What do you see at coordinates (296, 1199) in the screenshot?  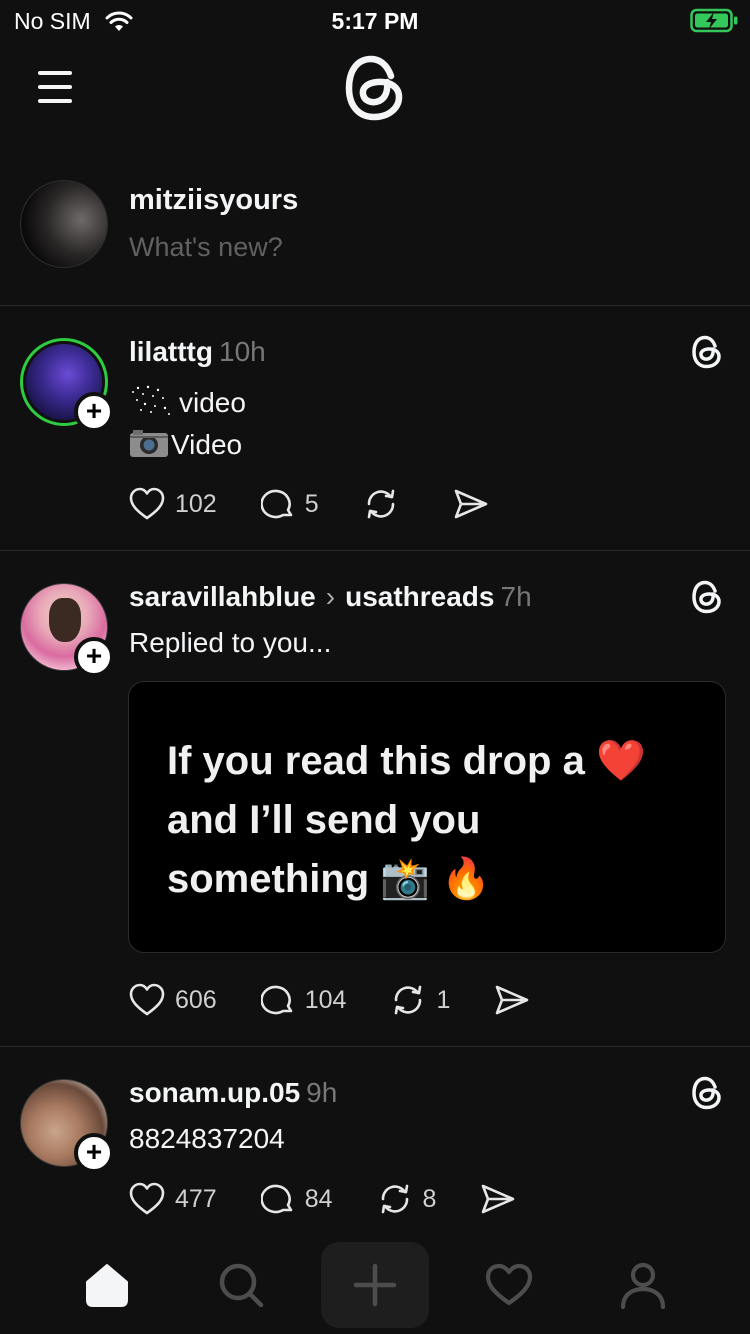 I see `reply-button: 84` at bounding box center [296, 1199].